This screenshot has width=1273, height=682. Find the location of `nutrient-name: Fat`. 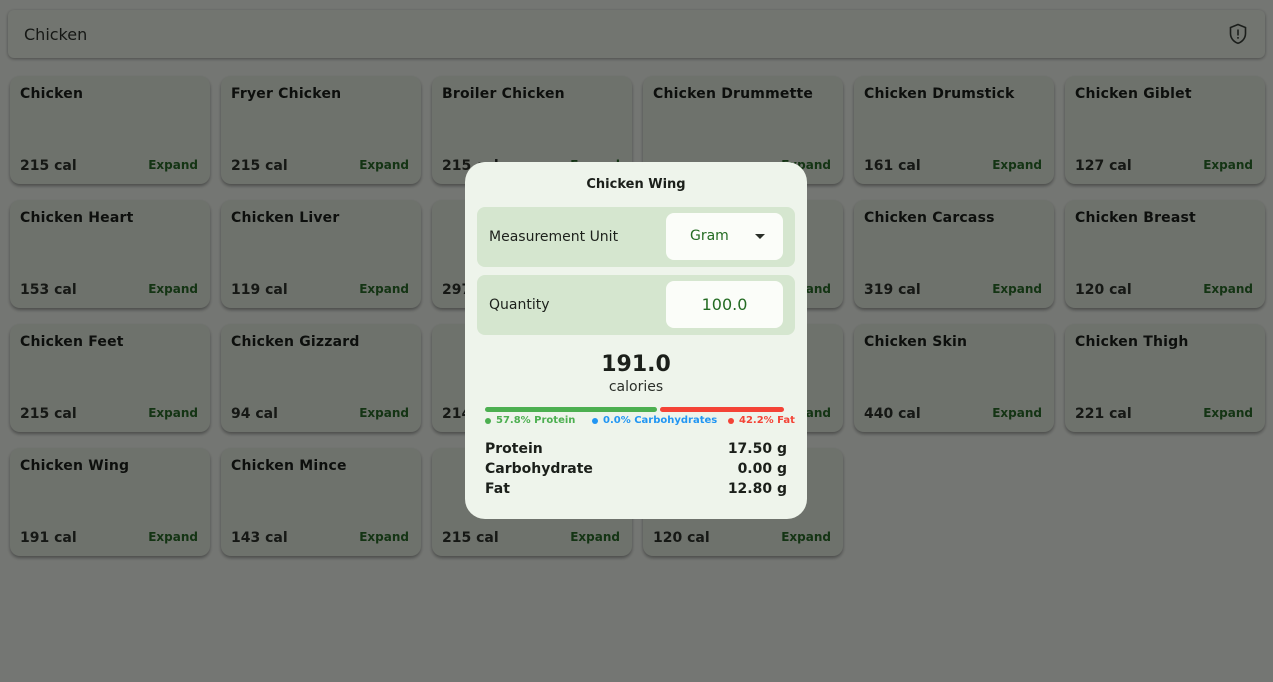

nutrient-name: Fat is located at coordinates (497, 489).